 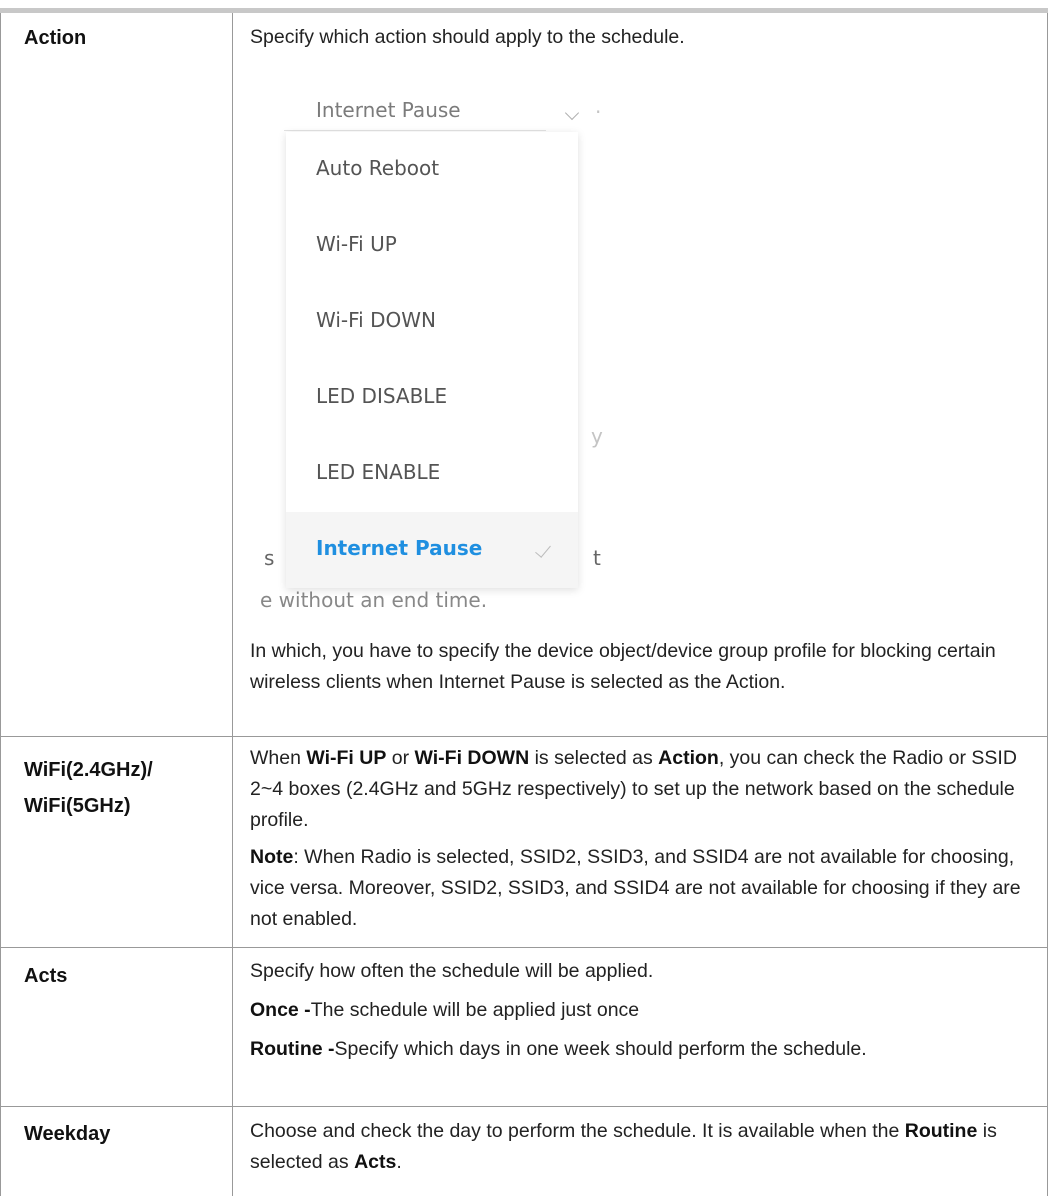 I want to click on option-wifi-down: Wi-Fi DOWN, so click(x=432, y=322).